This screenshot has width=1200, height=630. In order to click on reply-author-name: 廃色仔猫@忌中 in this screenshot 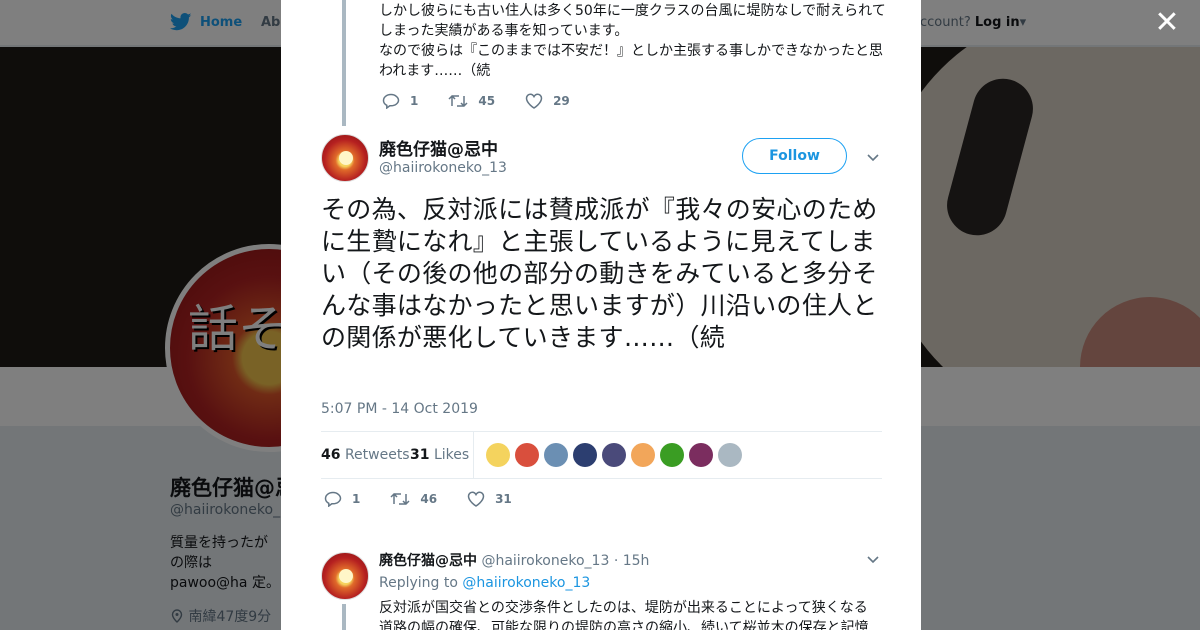, I will do `click(428, 561)`.